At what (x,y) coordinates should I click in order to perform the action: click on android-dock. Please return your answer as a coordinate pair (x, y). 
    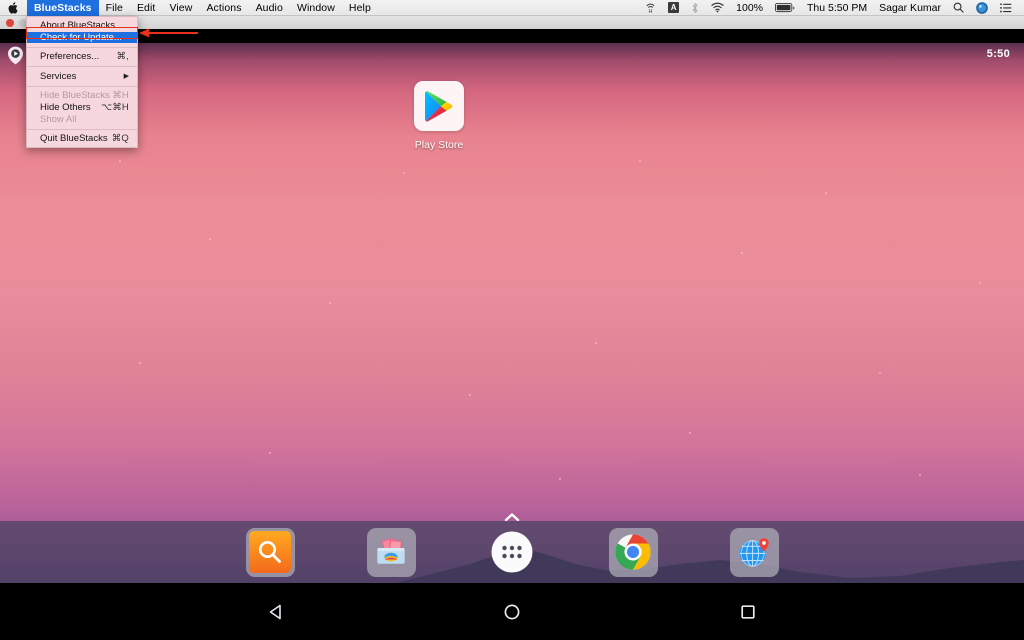
    Looking at the image, I should click on (512, 552).